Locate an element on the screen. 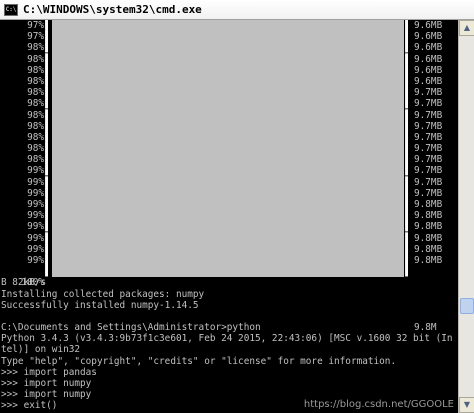  scroll-up-button: ▲ is located at coordinates (466, 28).